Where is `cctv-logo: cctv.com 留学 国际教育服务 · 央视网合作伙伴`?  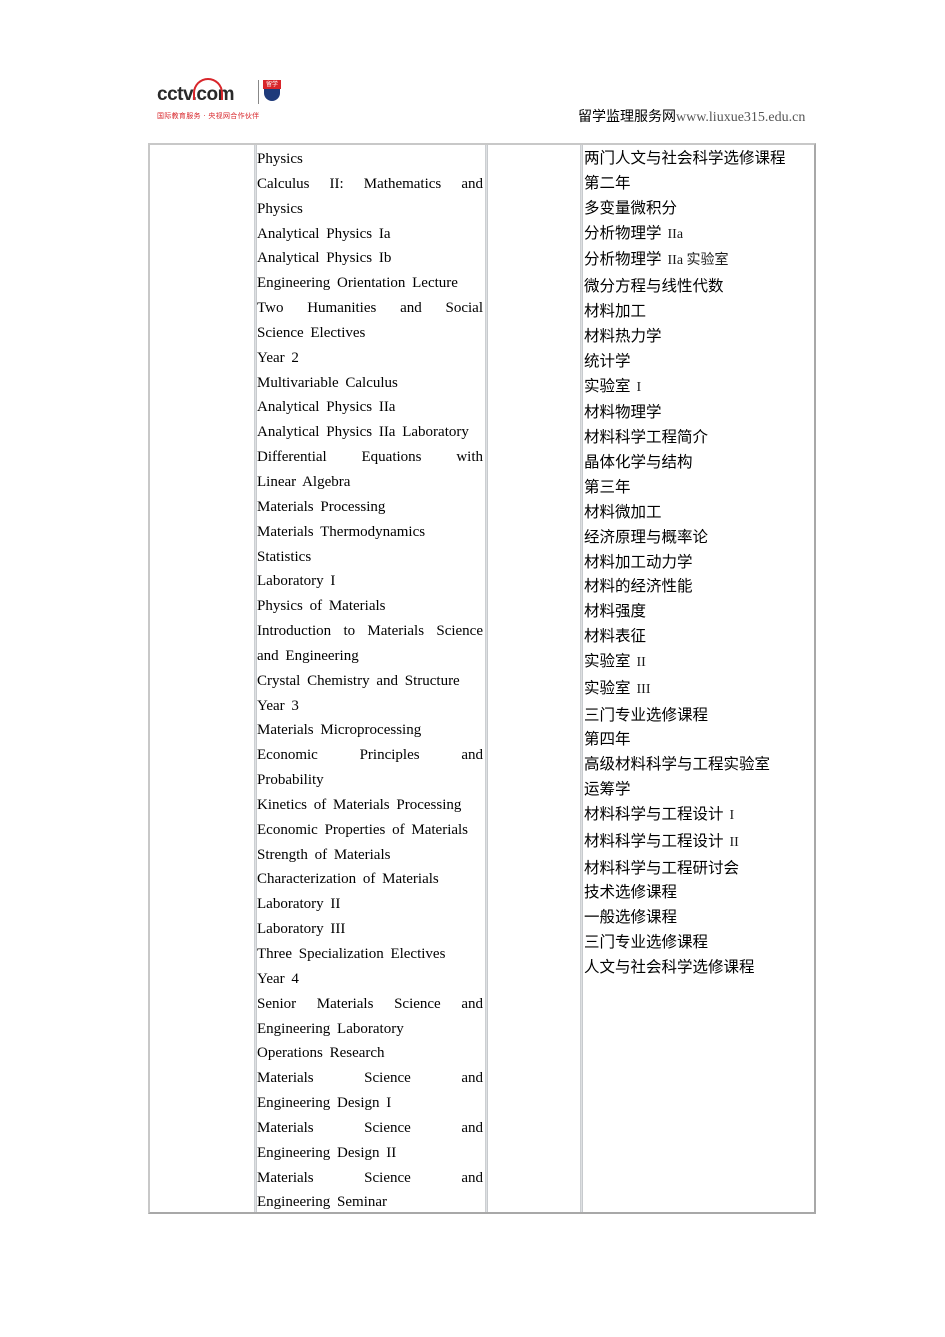
cctv-logo: cctv.com 留学 国际教育服务 · 央视网合作伙伴 is located at coordinates (219, 100).